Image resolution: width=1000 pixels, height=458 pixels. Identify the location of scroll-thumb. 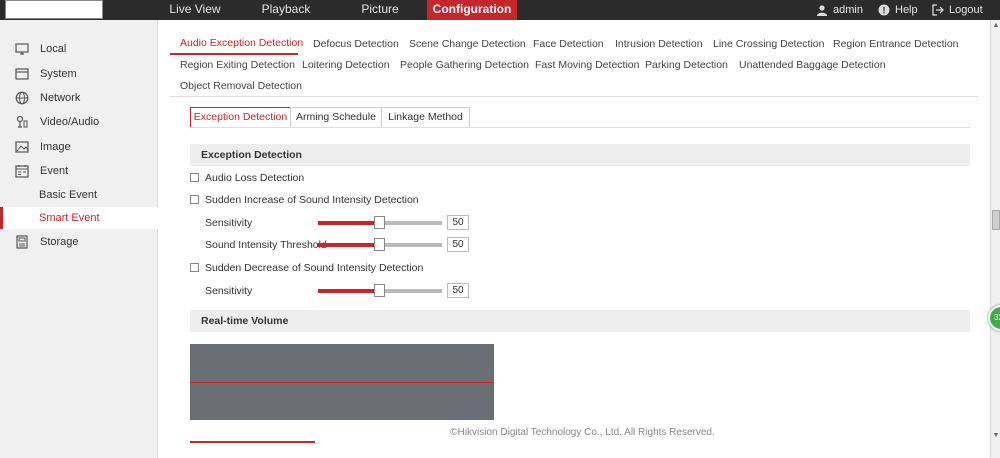
(996, 220).